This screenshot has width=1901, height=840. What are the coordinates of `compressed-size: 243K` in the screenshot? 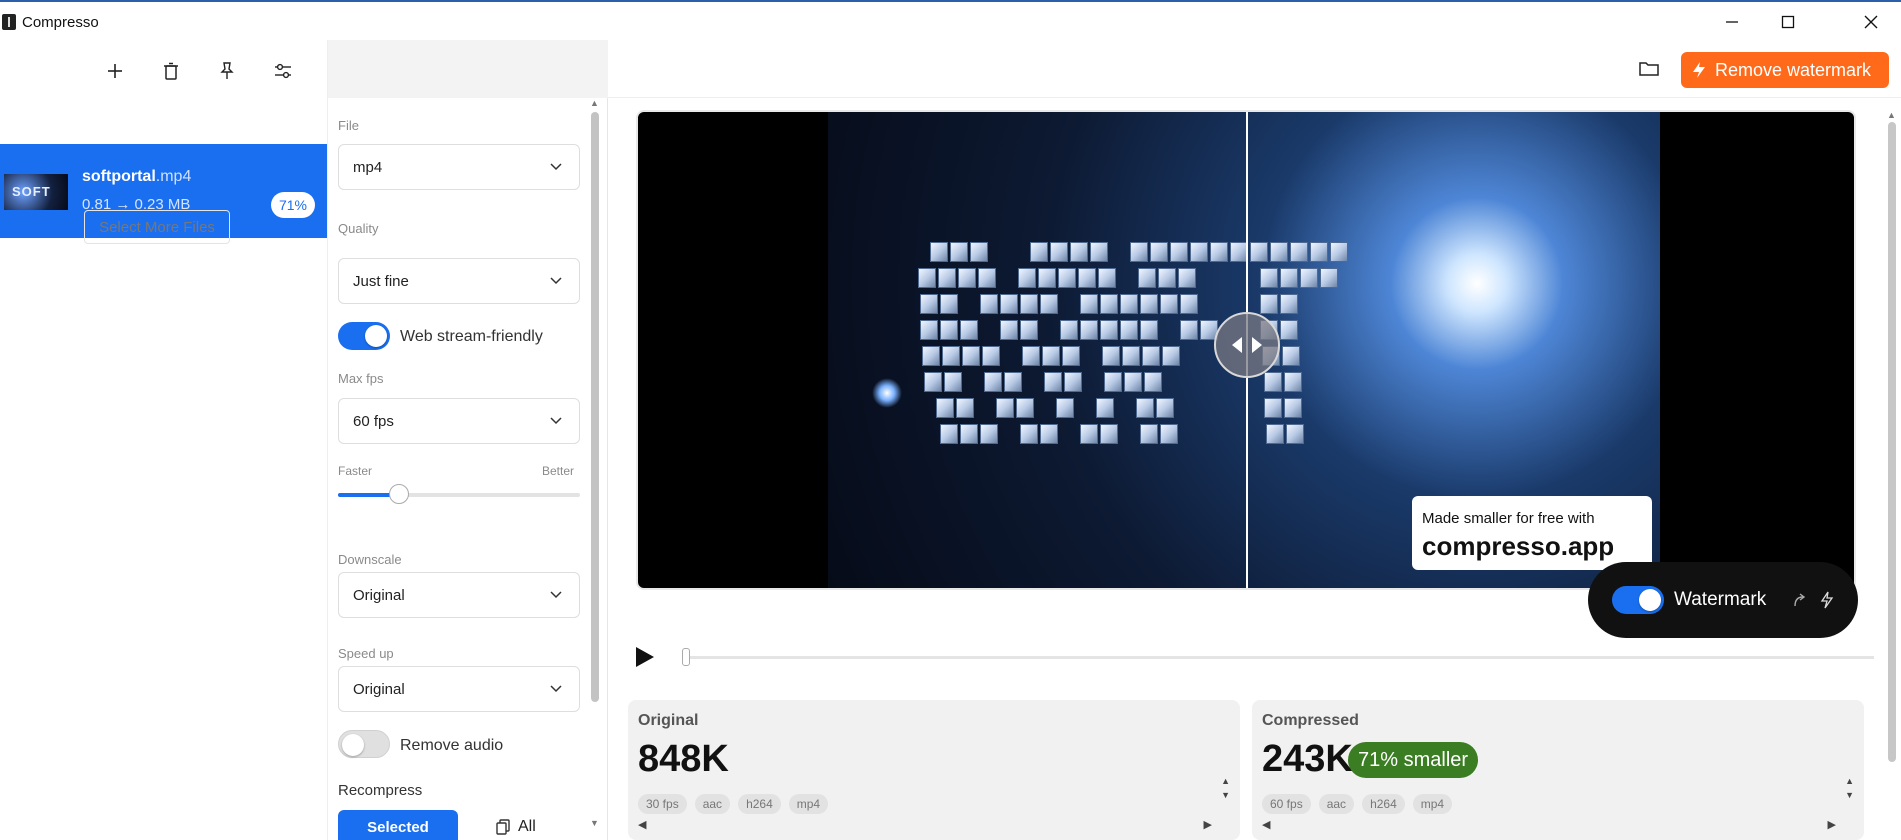 It's located at (1307, 759).